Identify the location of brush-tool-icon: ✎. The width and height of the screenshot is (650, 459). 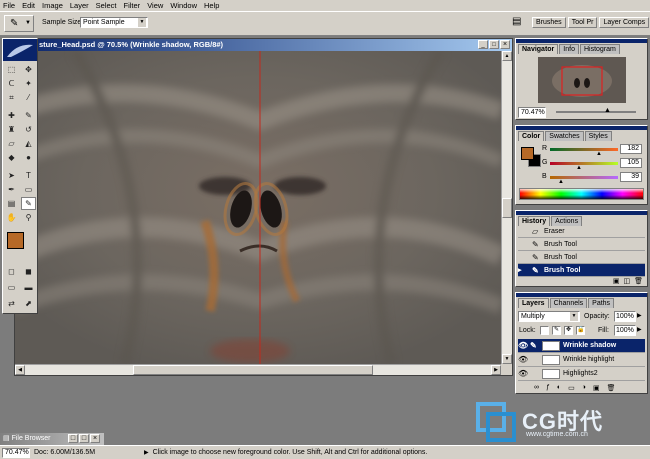
(28, 115).